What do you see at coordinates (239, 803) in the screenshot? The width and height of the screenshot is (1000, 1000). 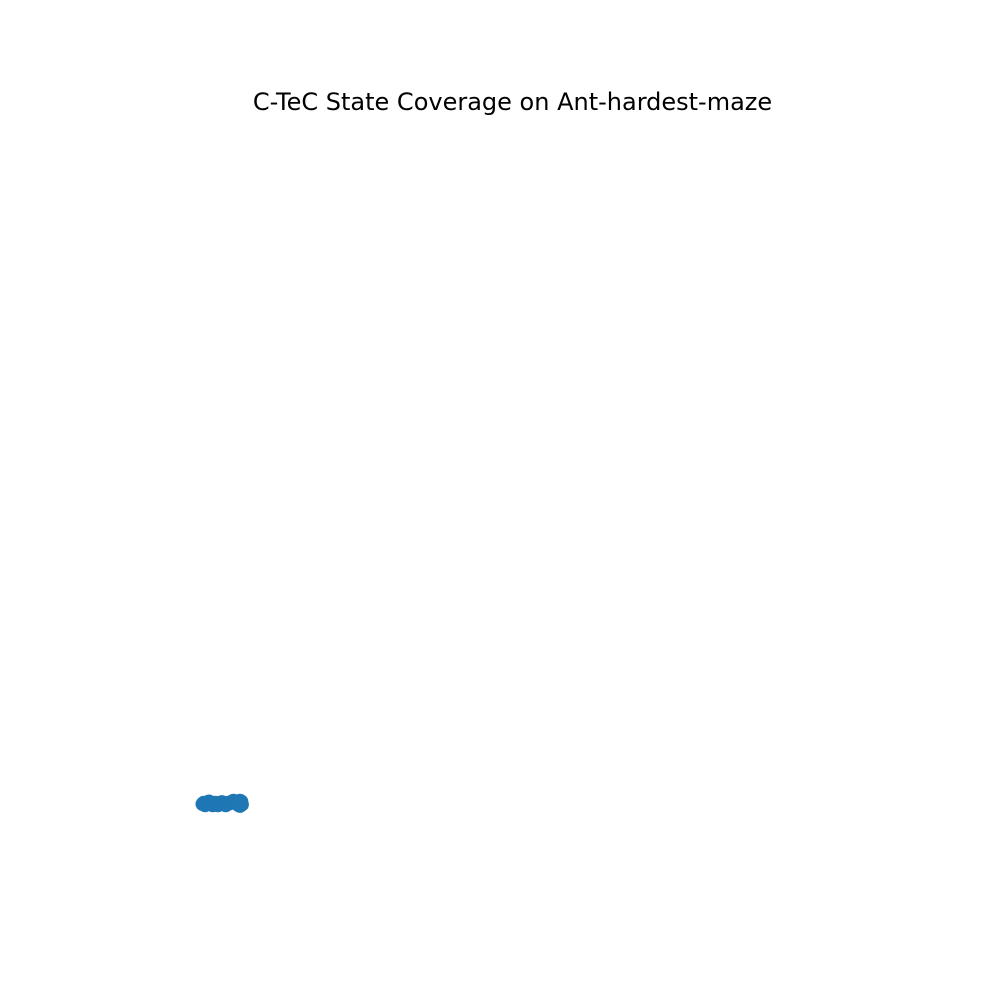 I see `scatter-point` at bounding box center [239, 803].